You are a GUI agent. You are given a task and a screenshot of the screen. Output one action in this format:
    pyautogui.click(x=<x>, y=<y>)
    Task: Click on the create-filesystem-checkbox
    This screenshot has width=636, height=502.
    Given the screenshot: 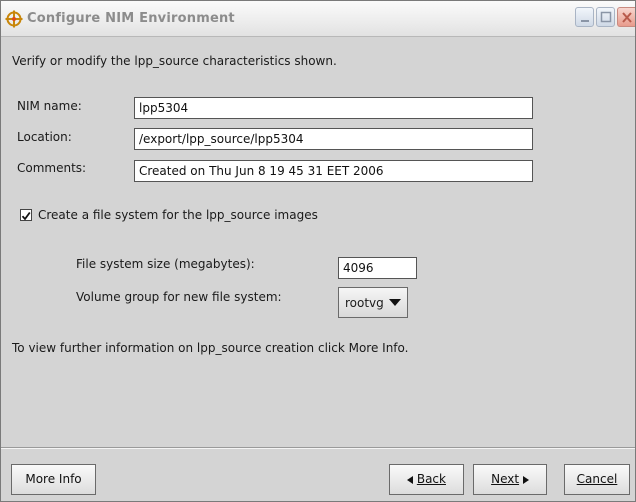 What is the action you would take?
    pyautogui.click(x=26, y=215)
    